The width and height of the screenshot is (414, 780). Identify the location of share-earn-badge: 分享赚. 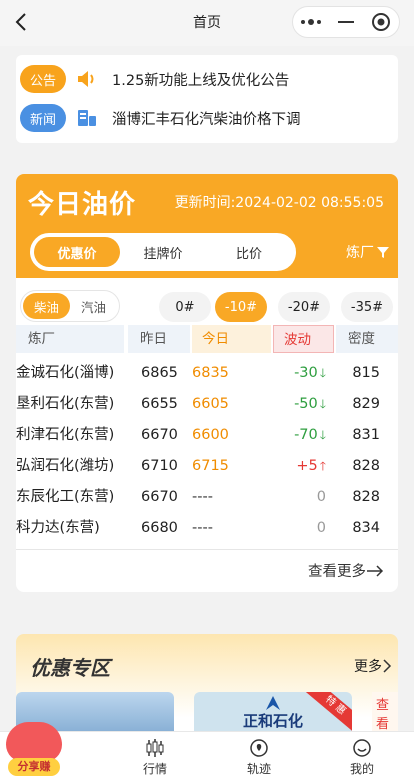
(34, 747).